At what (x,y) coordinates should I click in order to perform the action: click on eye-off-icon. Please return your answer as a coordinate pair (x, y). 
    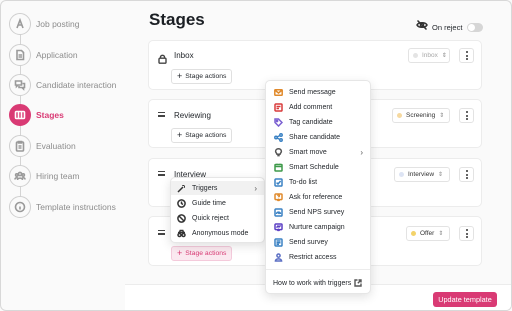
    Looking at the image, I should click on (422, 27).